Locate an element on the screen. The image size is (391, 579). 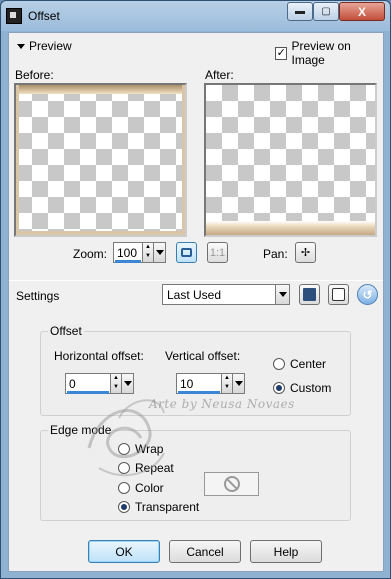
transparent-radio-label: Transparent is located at coordinates (167, 507).